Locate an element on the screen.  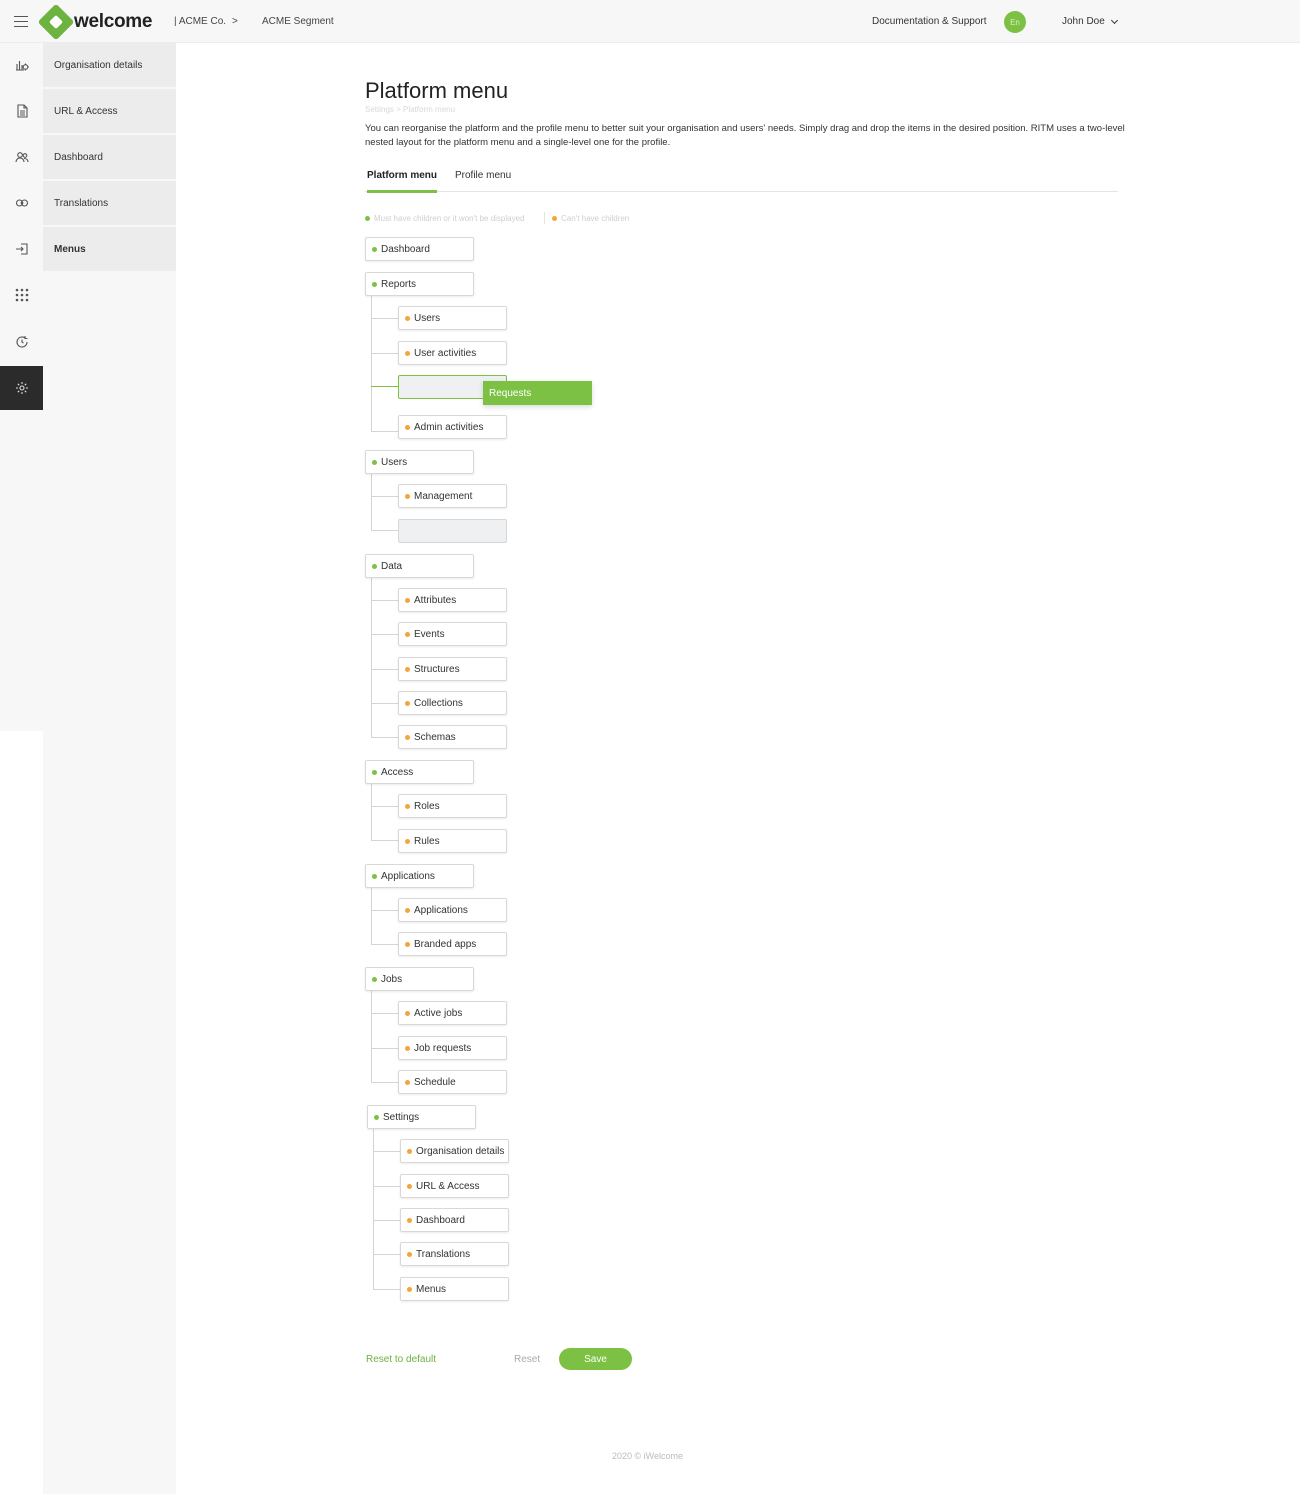
menu-child-item: Collections is located at coordinates (452, 703).